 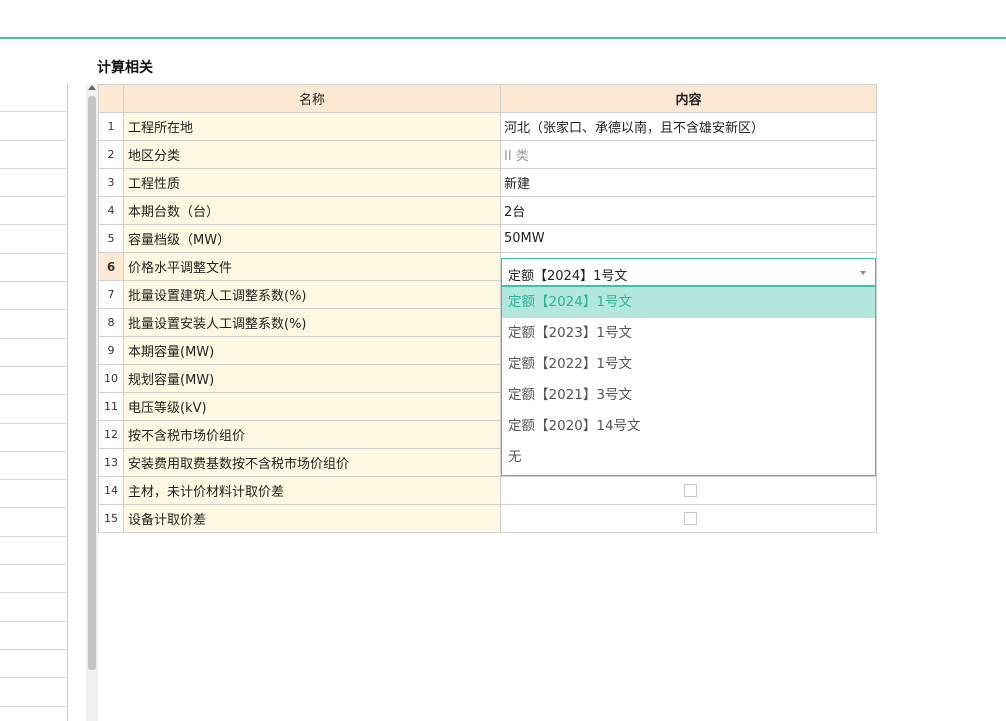 I want to click on price-file-select-value: 定额【2024】1号文, so click(x=568, y=276).